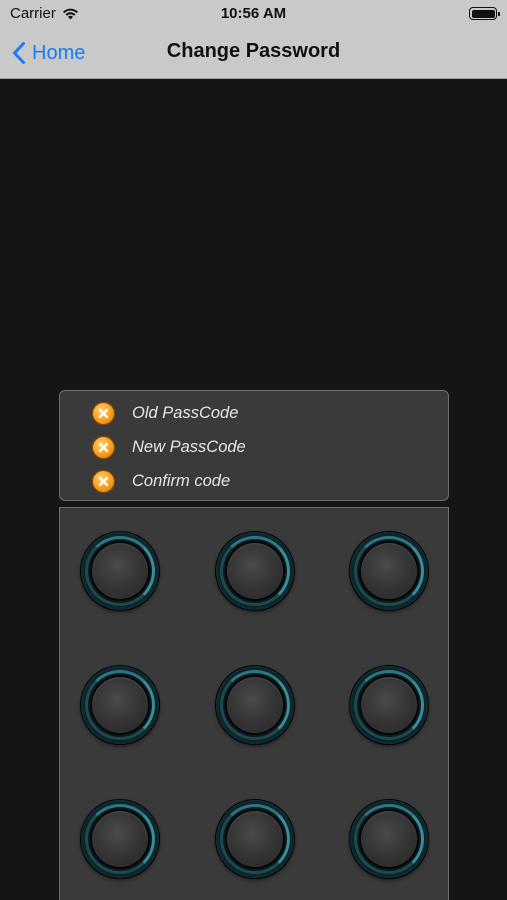 The image size is (507, 900). I want to click on status-label-confirm-code: Confirm code, so click(181, 480).